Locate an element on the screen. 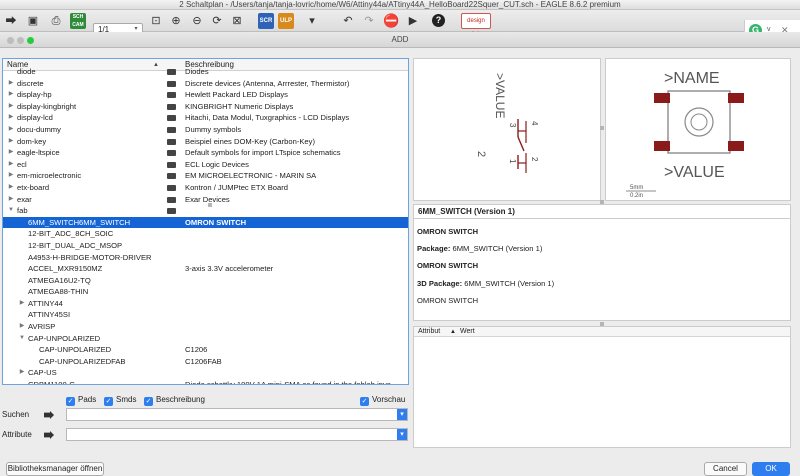 The width and height of the screenshot is (800, 476). close-window-button is located at coordinates (10, 40).